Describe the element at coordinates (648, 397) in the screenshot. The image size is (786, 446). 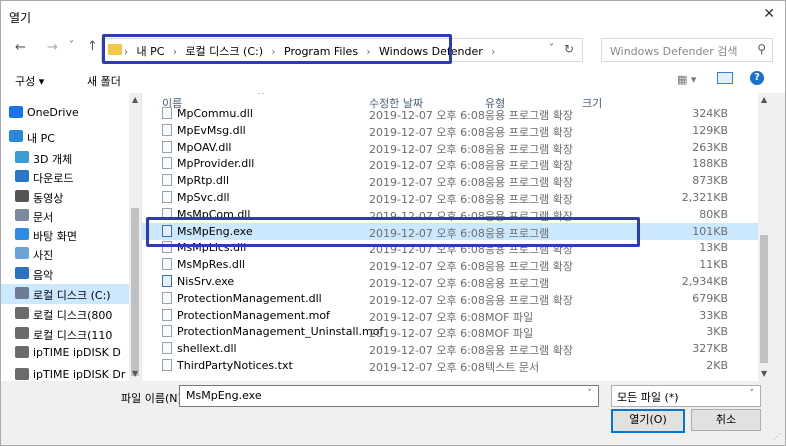
I see `file-type-value: 모든 파일 (*)` at that location.